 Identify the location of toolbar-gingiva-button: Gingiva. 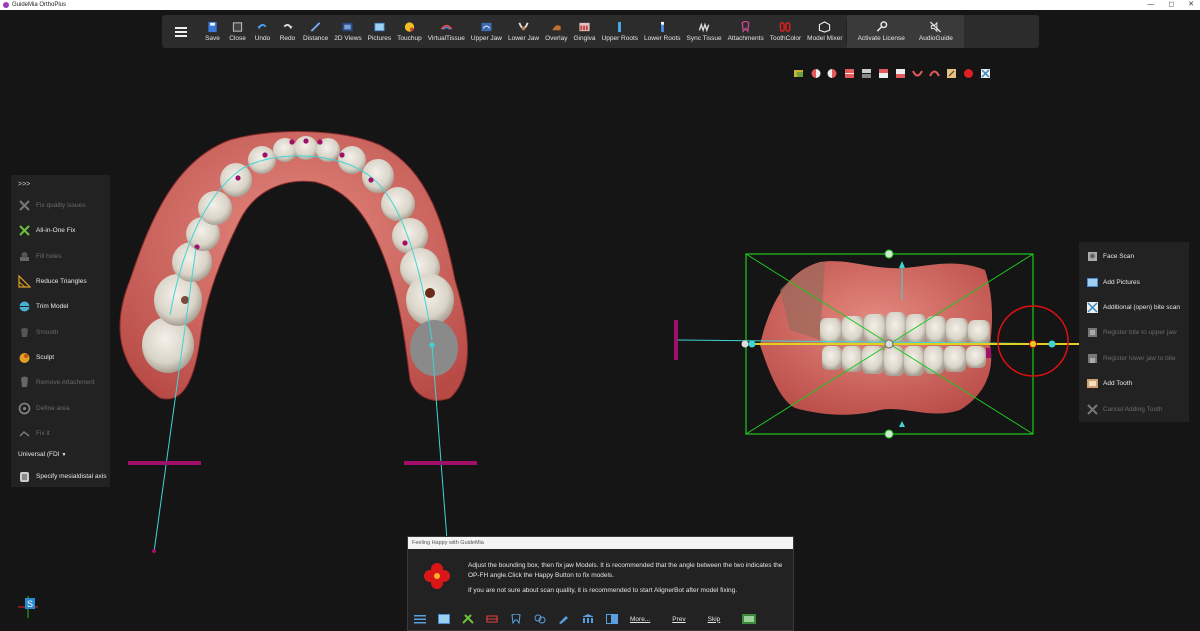
(584, 31).